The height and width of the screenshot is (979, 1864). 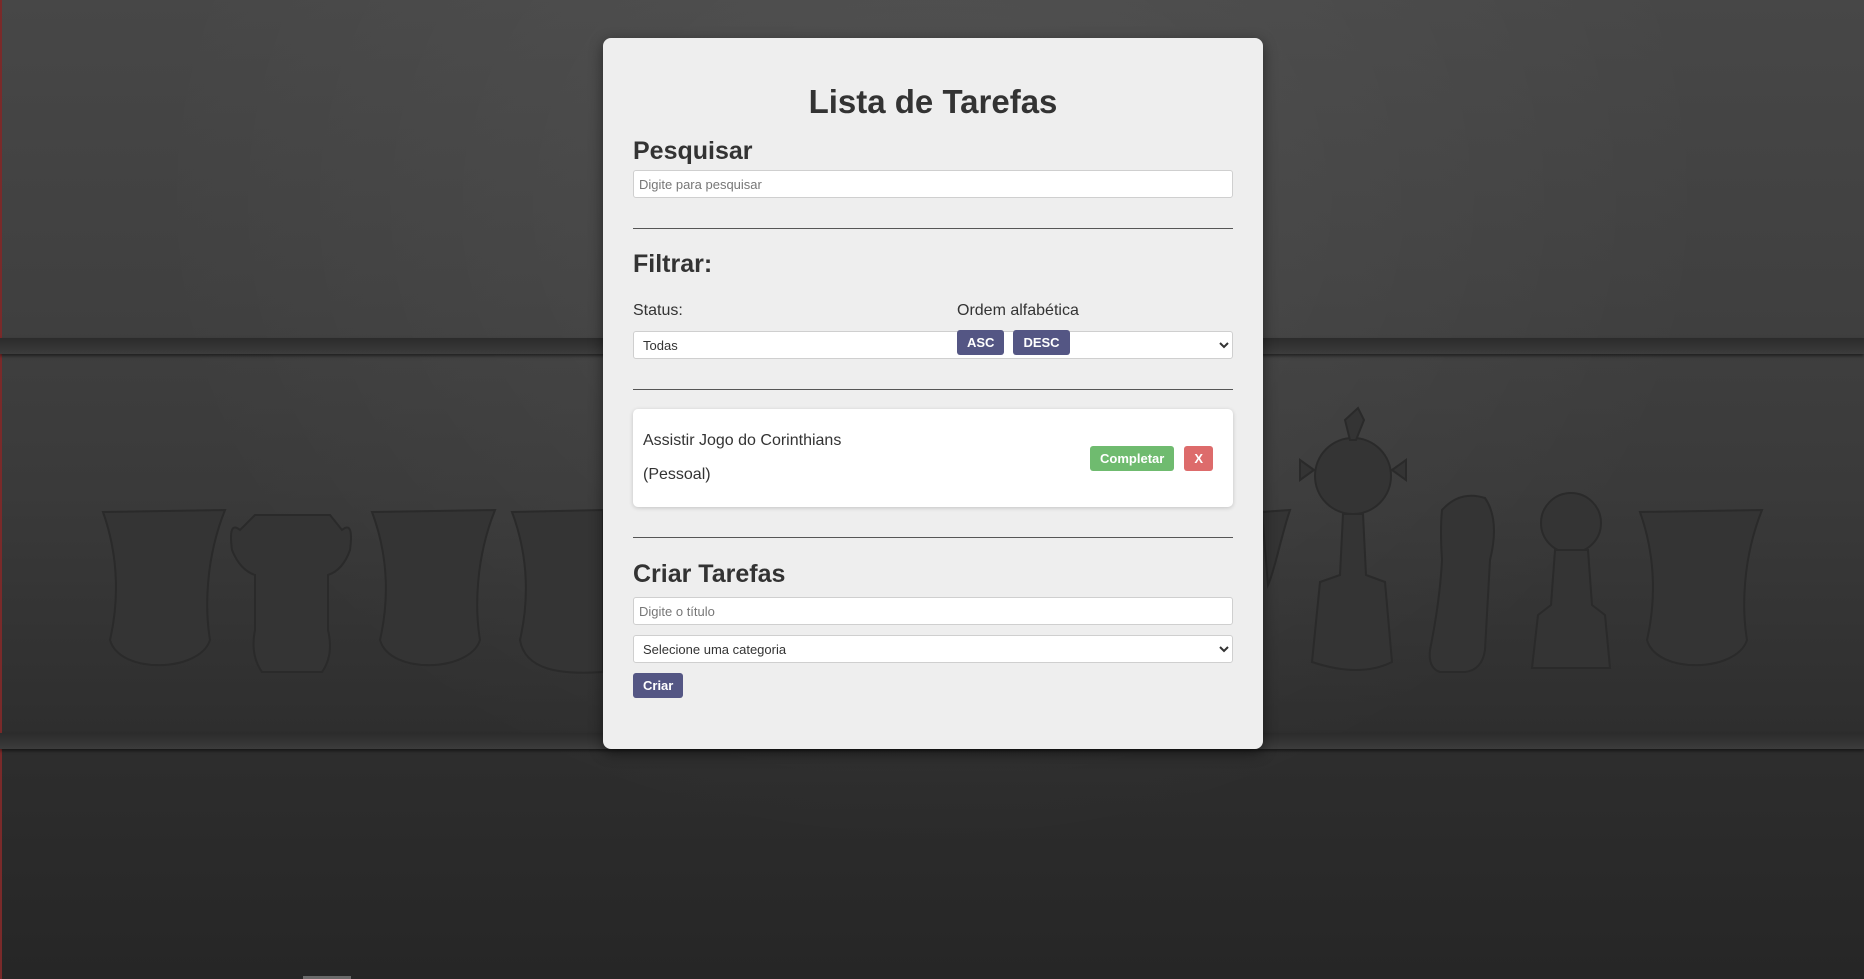 I want to click on task-actions: Completar X, so click(x=1151, y=458).